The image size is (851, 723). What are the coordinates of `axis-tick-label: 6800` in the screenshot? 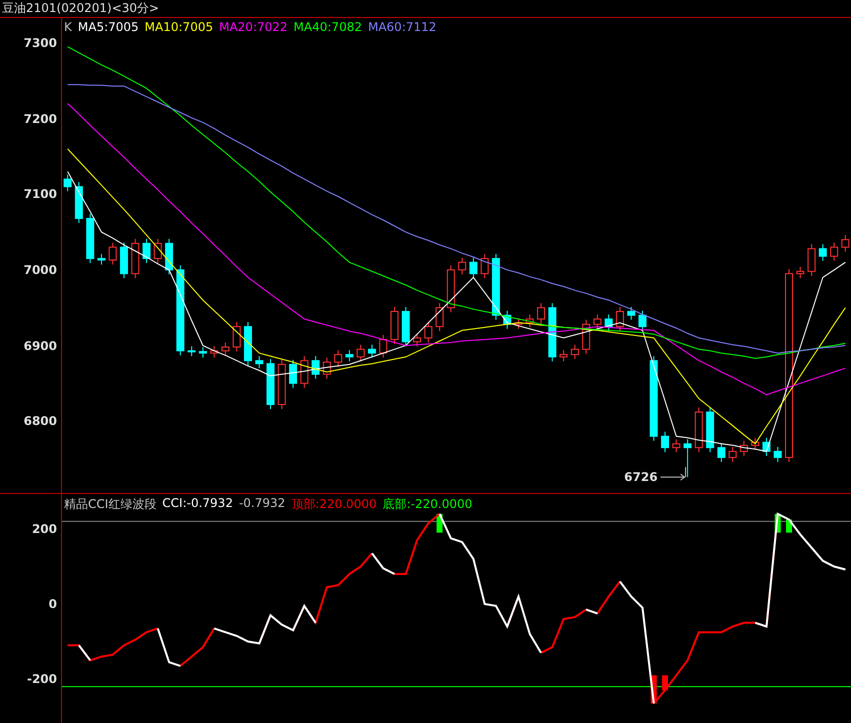 It's located at (40, 421).